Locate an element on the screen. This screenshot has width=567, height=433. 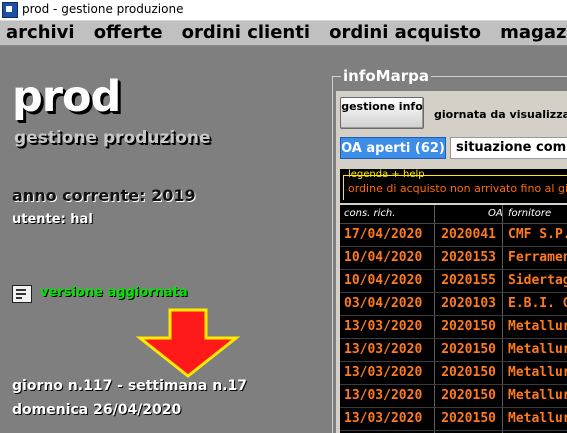
cell-delivery-date: 17/04/2020 is located at coordinates (383, 234).